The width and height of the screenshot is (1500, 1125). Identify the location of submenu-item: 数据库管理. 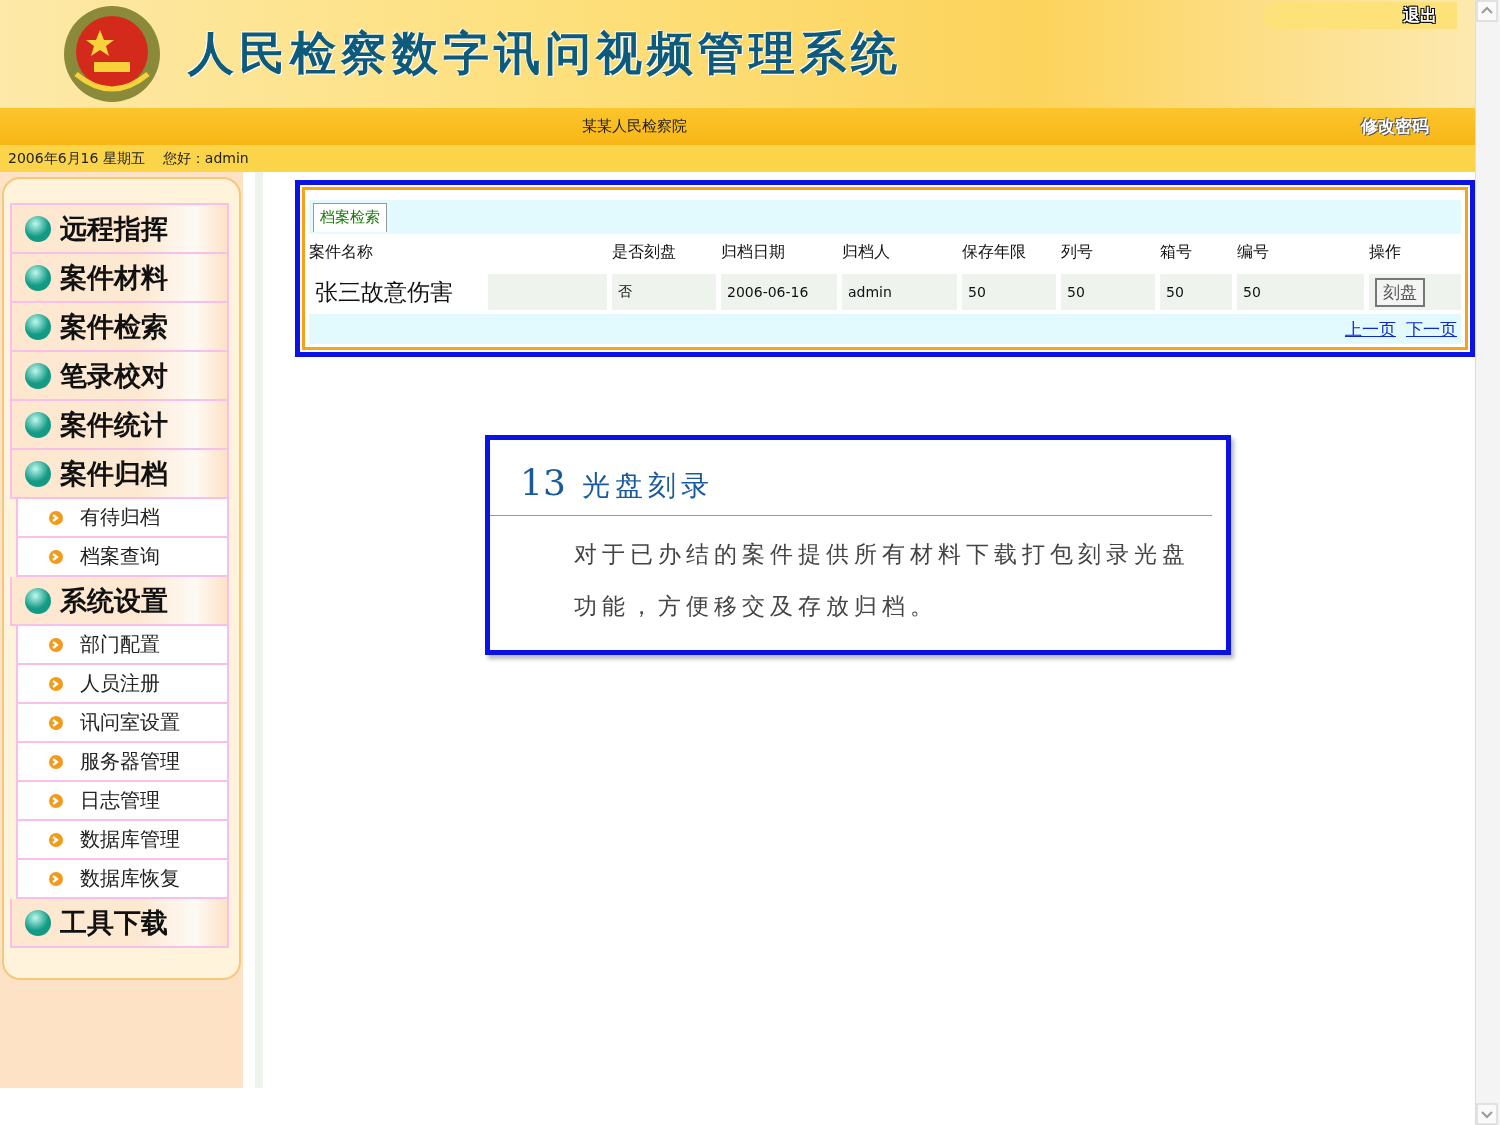
(122, 840).